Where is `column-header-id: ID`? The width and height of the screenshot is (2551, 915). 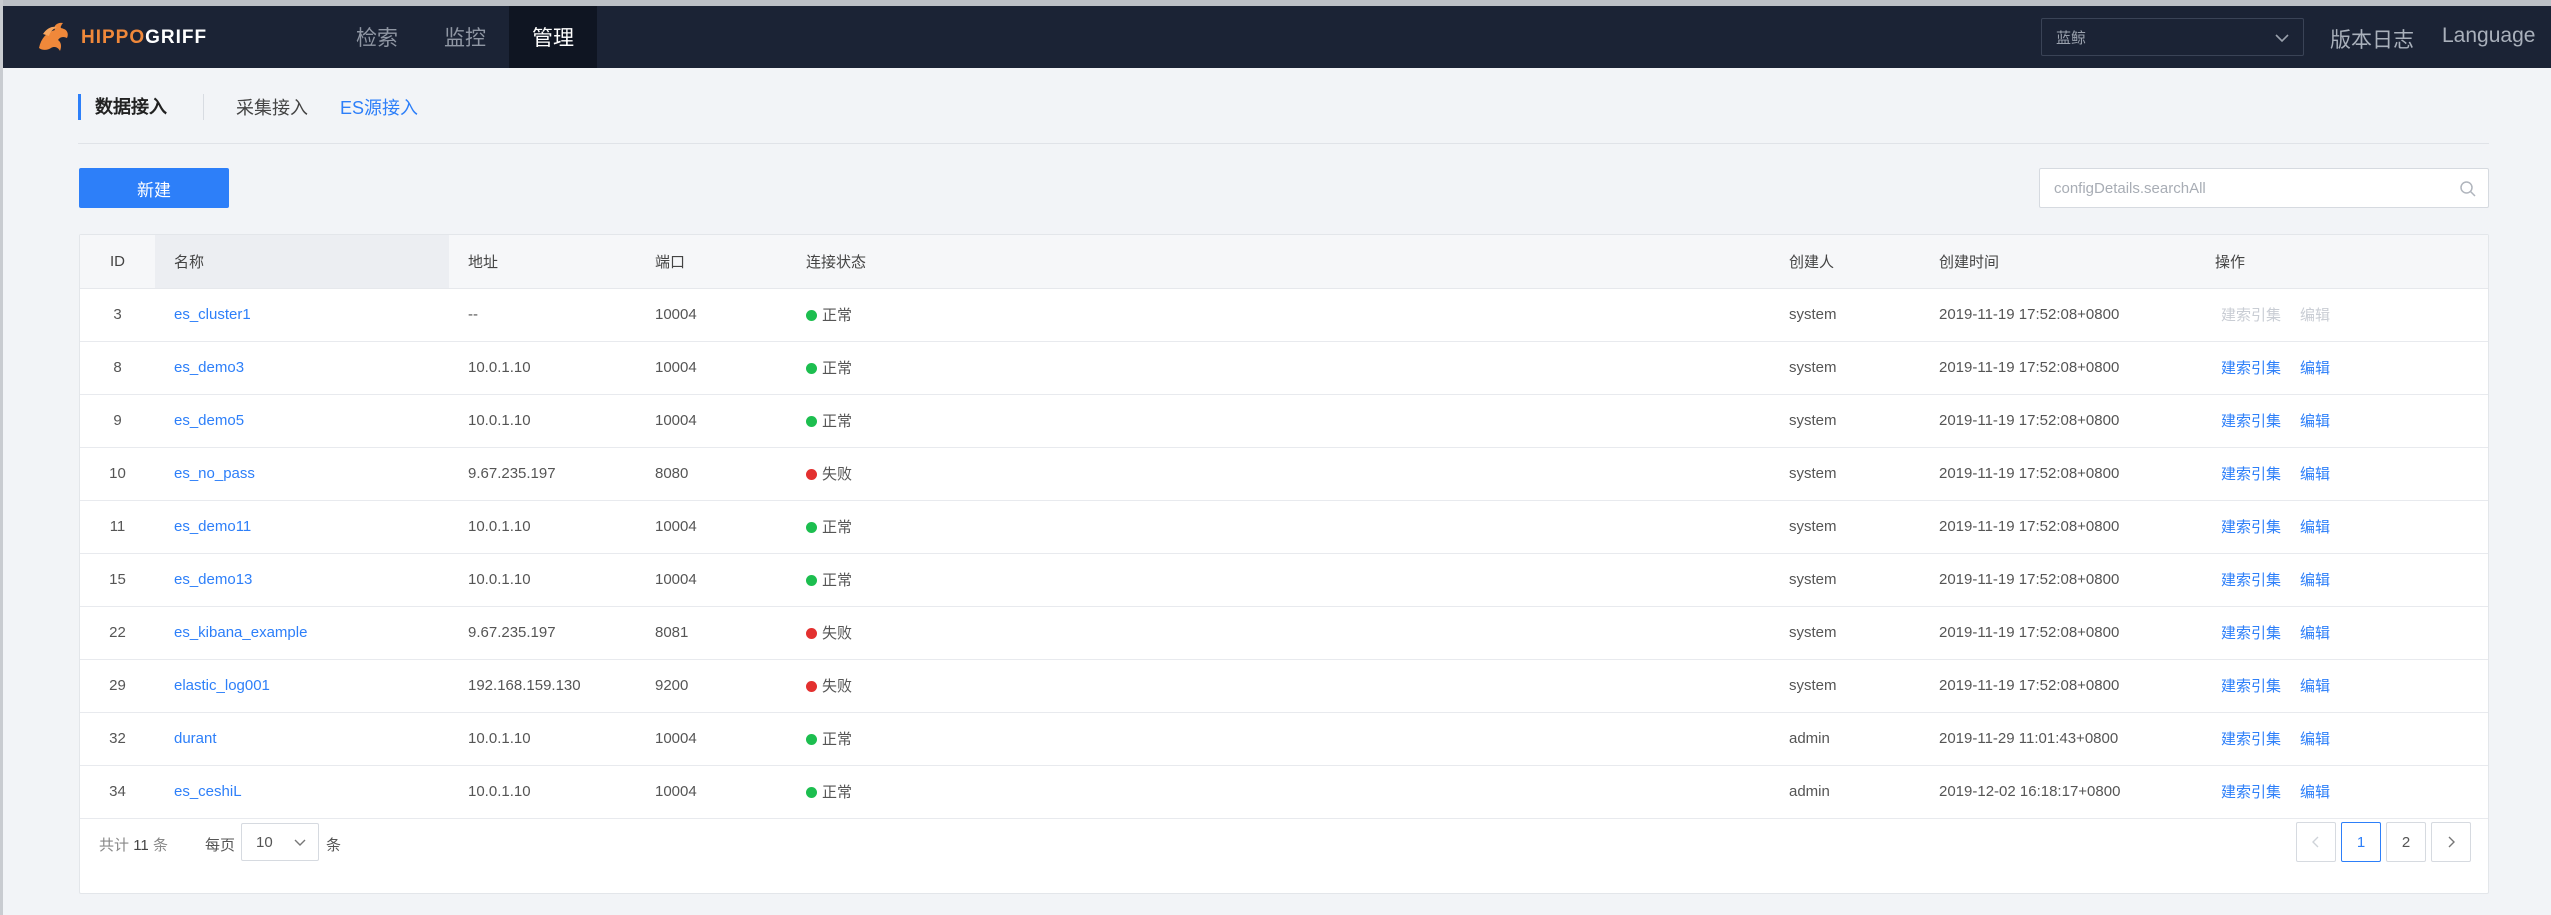 column-header-id: ID is located at coordinates (117, 262).